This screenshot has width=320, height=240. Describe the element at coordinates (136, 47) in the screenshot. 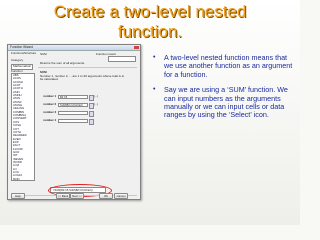

I see `close-icon` at that location.